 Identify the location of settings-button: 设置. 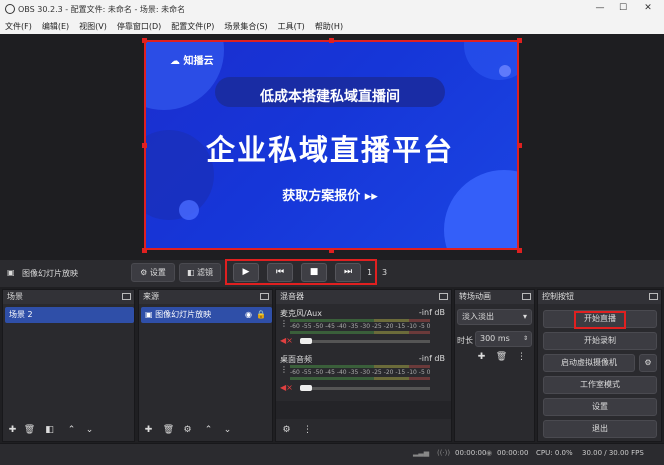
(600, 407).